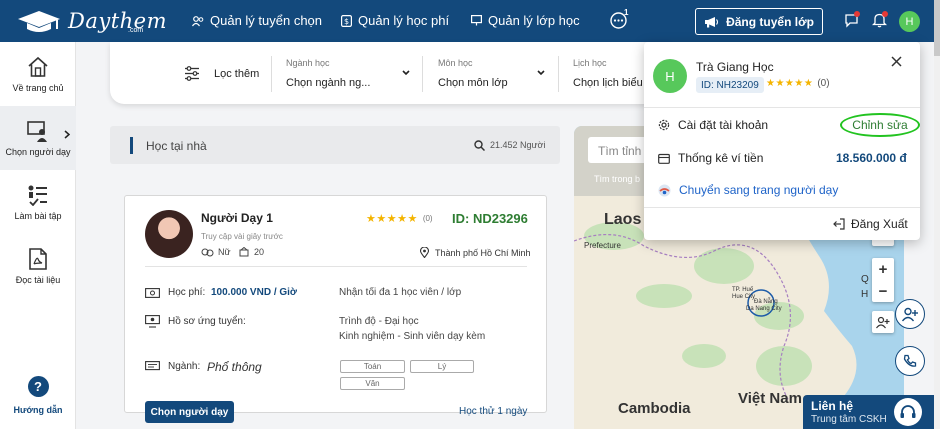 Image resolution: width=940 pixels, height=429 pixels. What do you see at coordinates (766, 302) in the screenshot?
I see `map-label-danang: Đà Nẵng` at bounding box center [766, 302].